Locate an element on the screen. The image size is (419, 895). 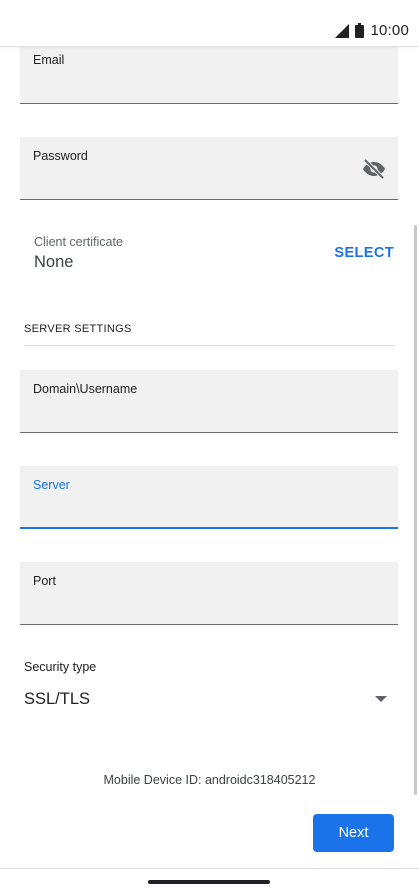
security-type-label: Security type is located at coordinates (60, 667).